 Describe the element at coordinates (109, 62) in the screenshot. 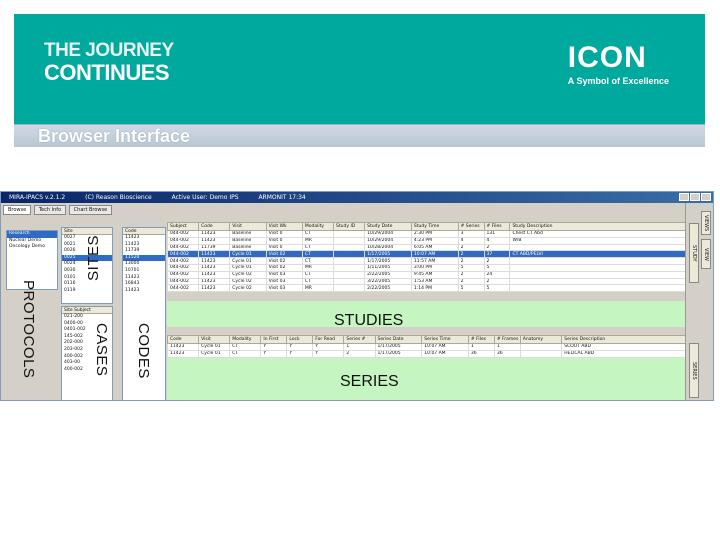

I see `tagline: THE JOURNEY CONTINUES` at that location.